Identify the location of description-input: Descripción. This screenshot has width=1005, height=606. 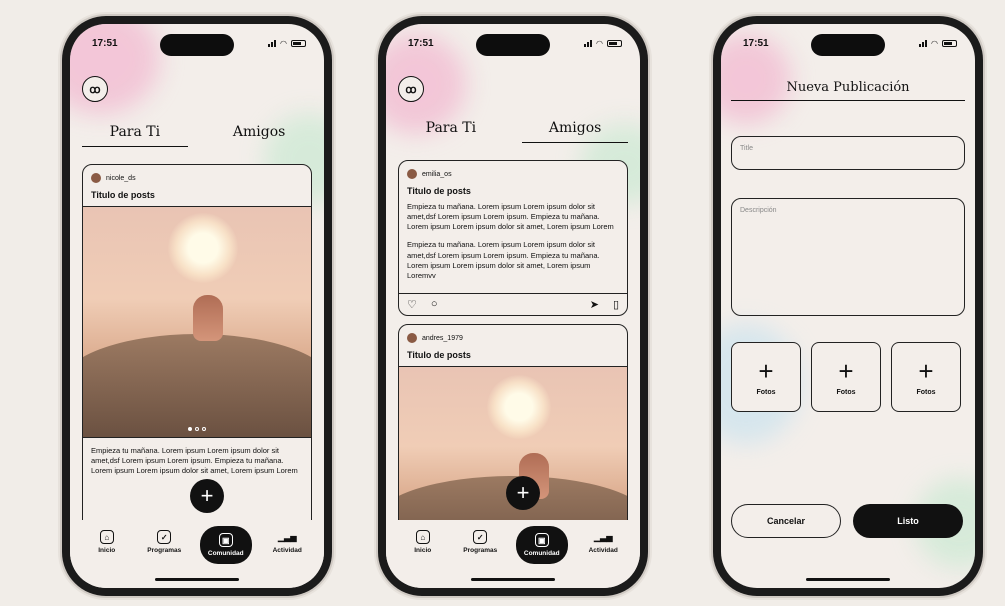
(848, 257).